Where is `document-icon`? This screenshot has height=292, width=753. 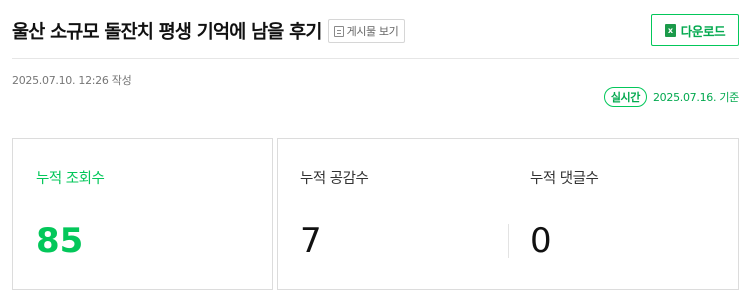 document-icon is located at coordinates (338, 31).